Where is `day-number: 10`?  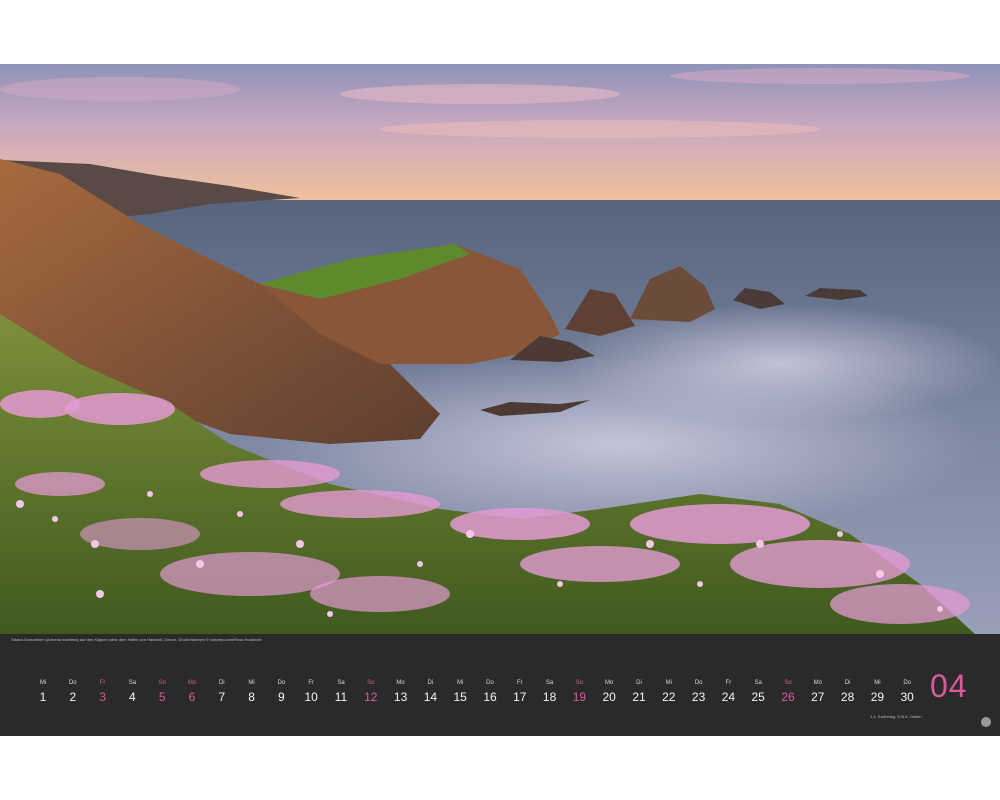
day-number: 10 is located at coordinates (311, 697).